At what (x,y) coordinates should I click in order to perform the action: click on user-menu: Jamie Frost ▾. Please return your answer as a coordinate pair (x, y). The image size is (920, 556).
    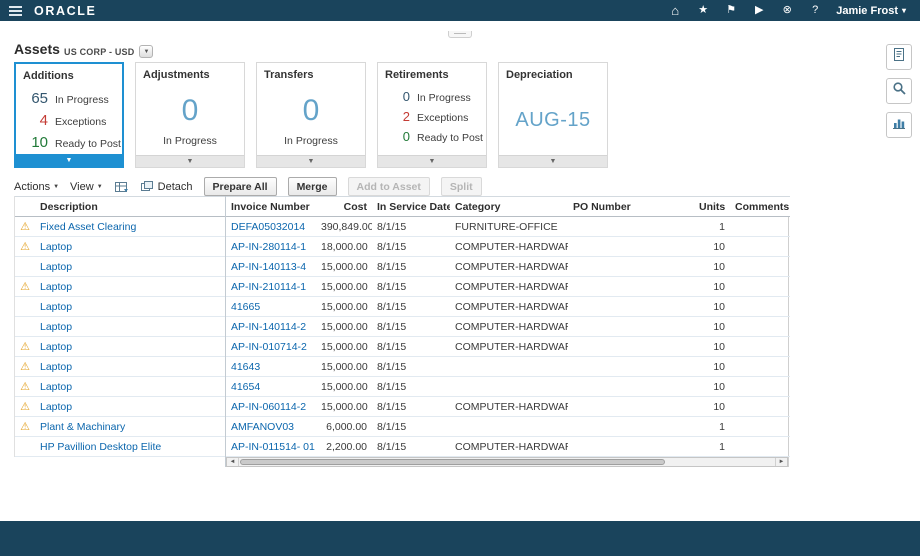
    Looking at the image, I should click on (871, 11).